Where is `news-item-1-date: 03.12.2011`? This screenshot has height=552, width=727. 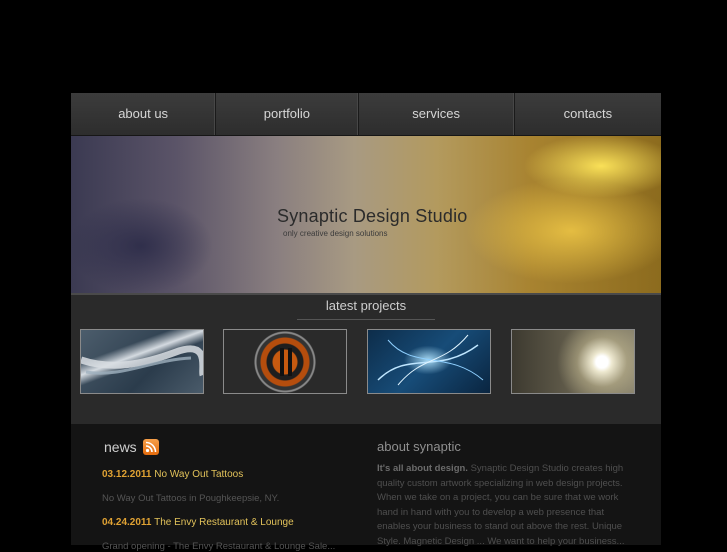 news-item-1-date: 03.12.2011 is located at coordinates (127, 474).